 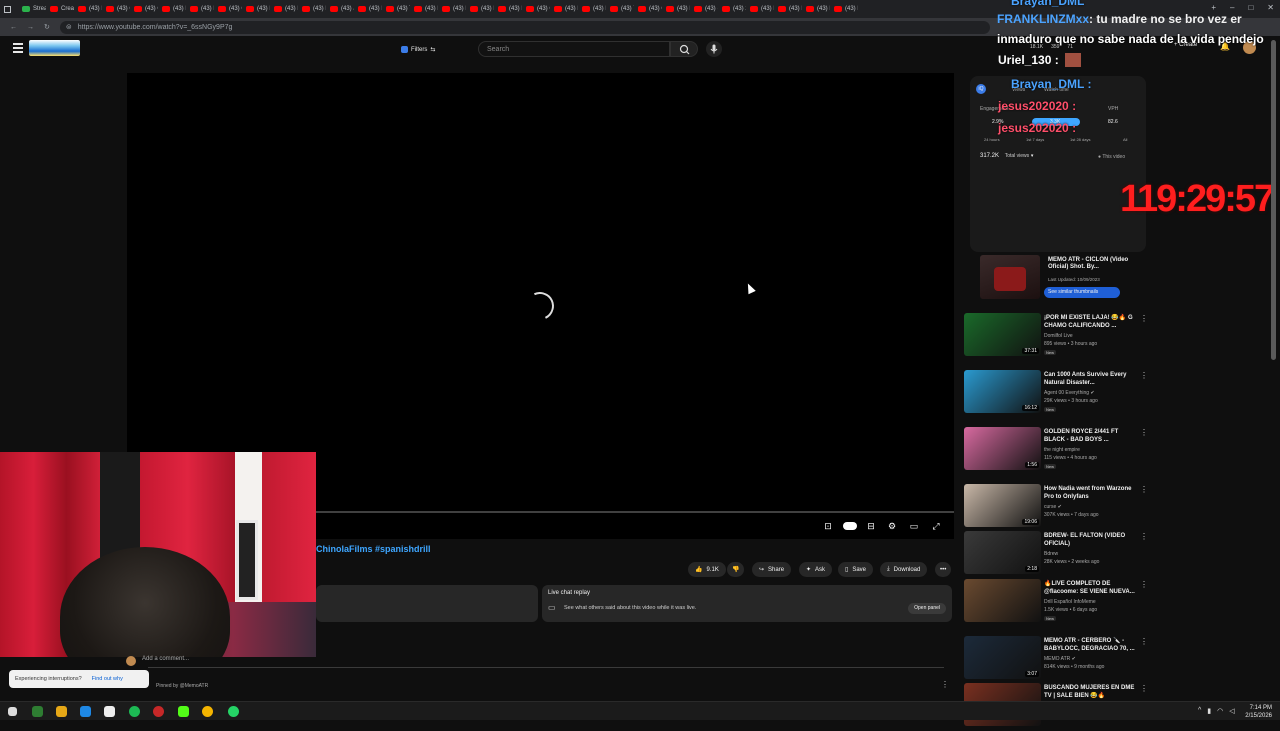 I want to click on total-views: 317.2K Total views ▾, so click(x=1006, y=156).